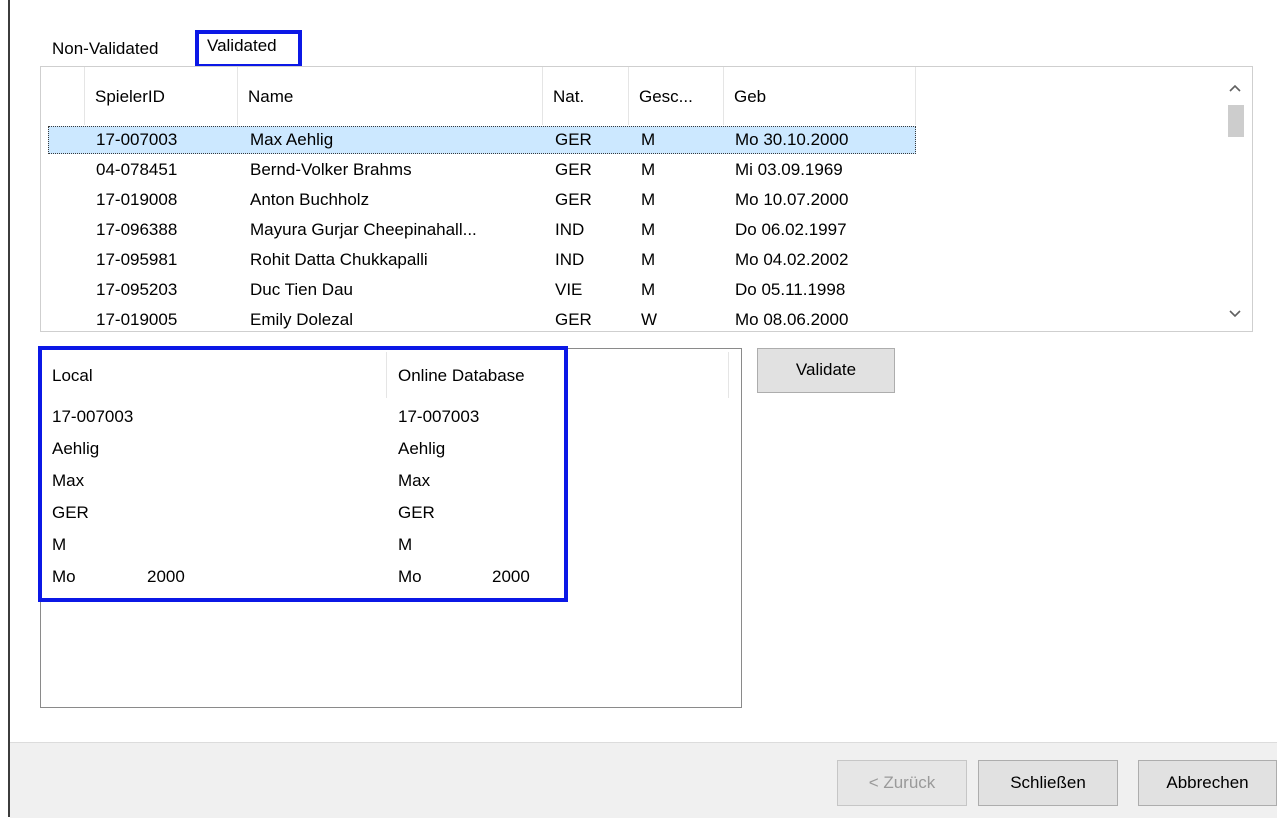  Describe the element at coordinates (137, 169) in the screenshot. I see `cell-spielerid: 04-078451` at that location.